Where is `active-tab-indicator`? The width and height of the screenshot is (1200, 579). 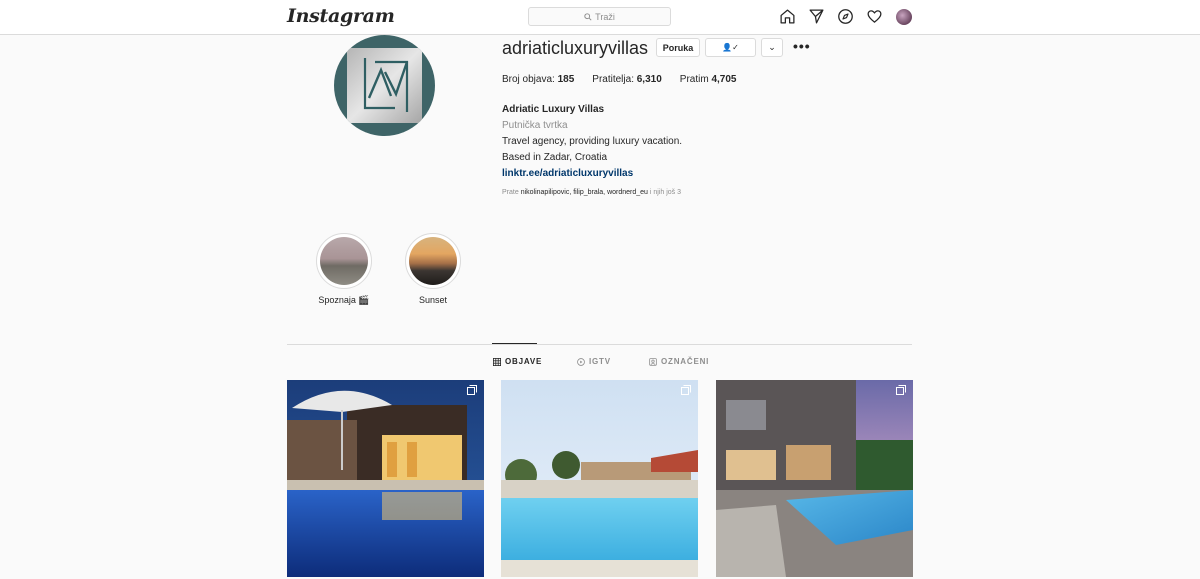
active-tab-indicator is located at coordinates (514, 343).